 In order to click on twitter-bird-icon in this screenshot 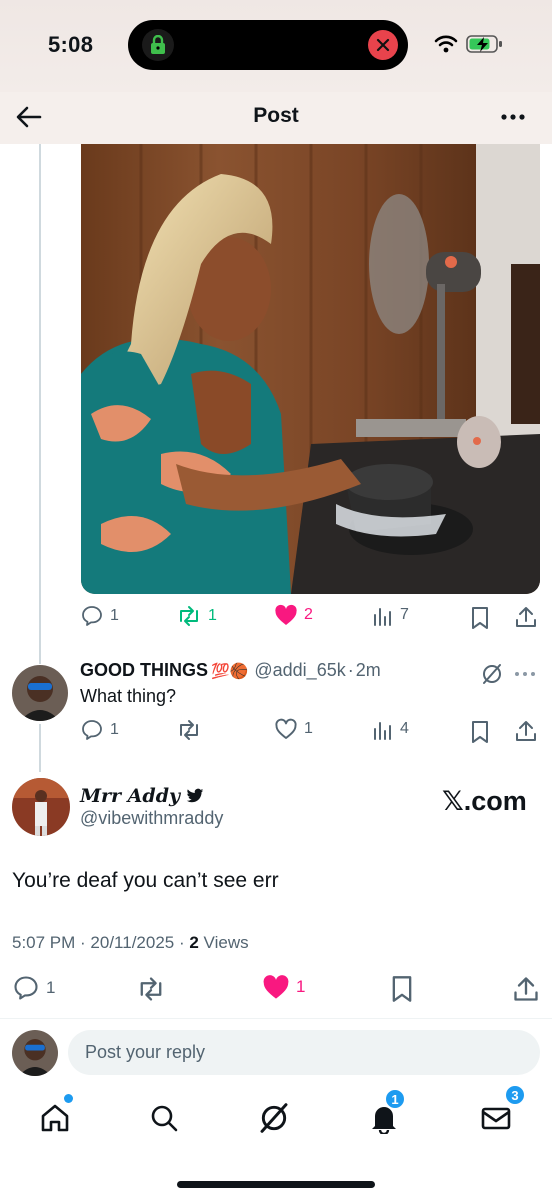, I will do `click(195, 795)`.